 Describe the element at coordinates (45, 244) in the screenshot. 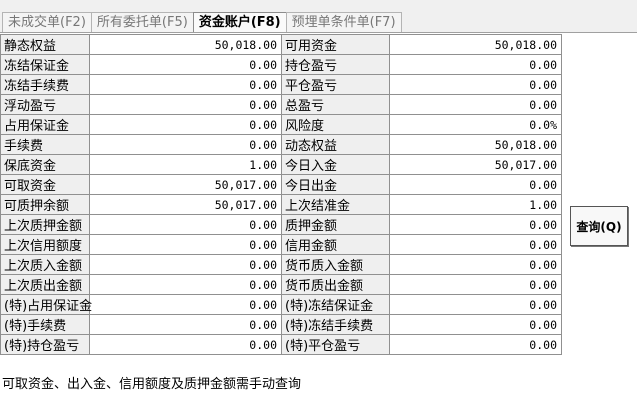

I see `field-label: 上次信用额度` at that location.